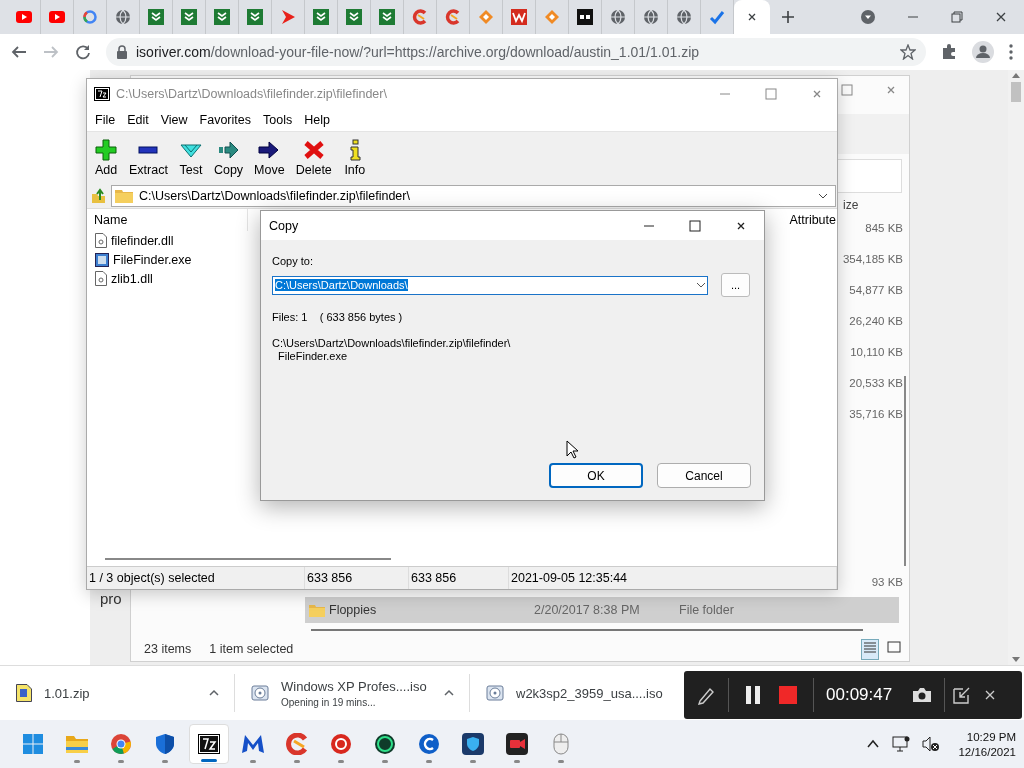  Describe the element at coordinates (341, 744) in the screenshot. I see `target-icon` at that location.